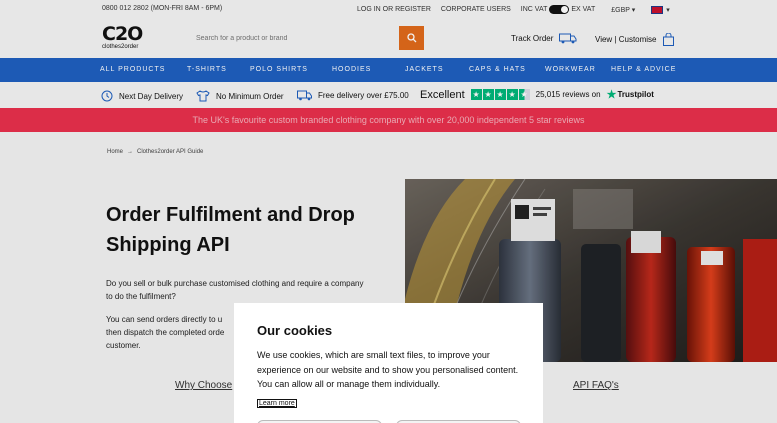 This screenshot has width=777, height=423. What do you see at coordinates (277, 403) in the screenshot?
I see `learn-more-link: Learn more` at bounding box center [277, 403].